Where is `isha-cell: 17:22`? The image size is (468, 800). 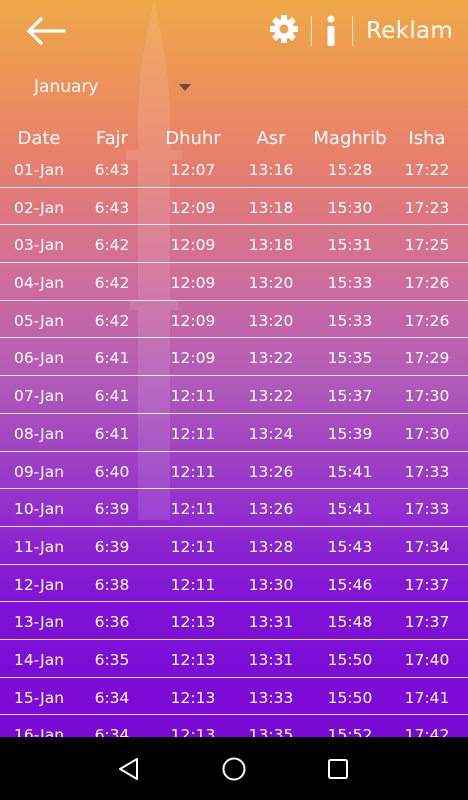
isha-cell: 17:22 is located at coordinates (427, 170).